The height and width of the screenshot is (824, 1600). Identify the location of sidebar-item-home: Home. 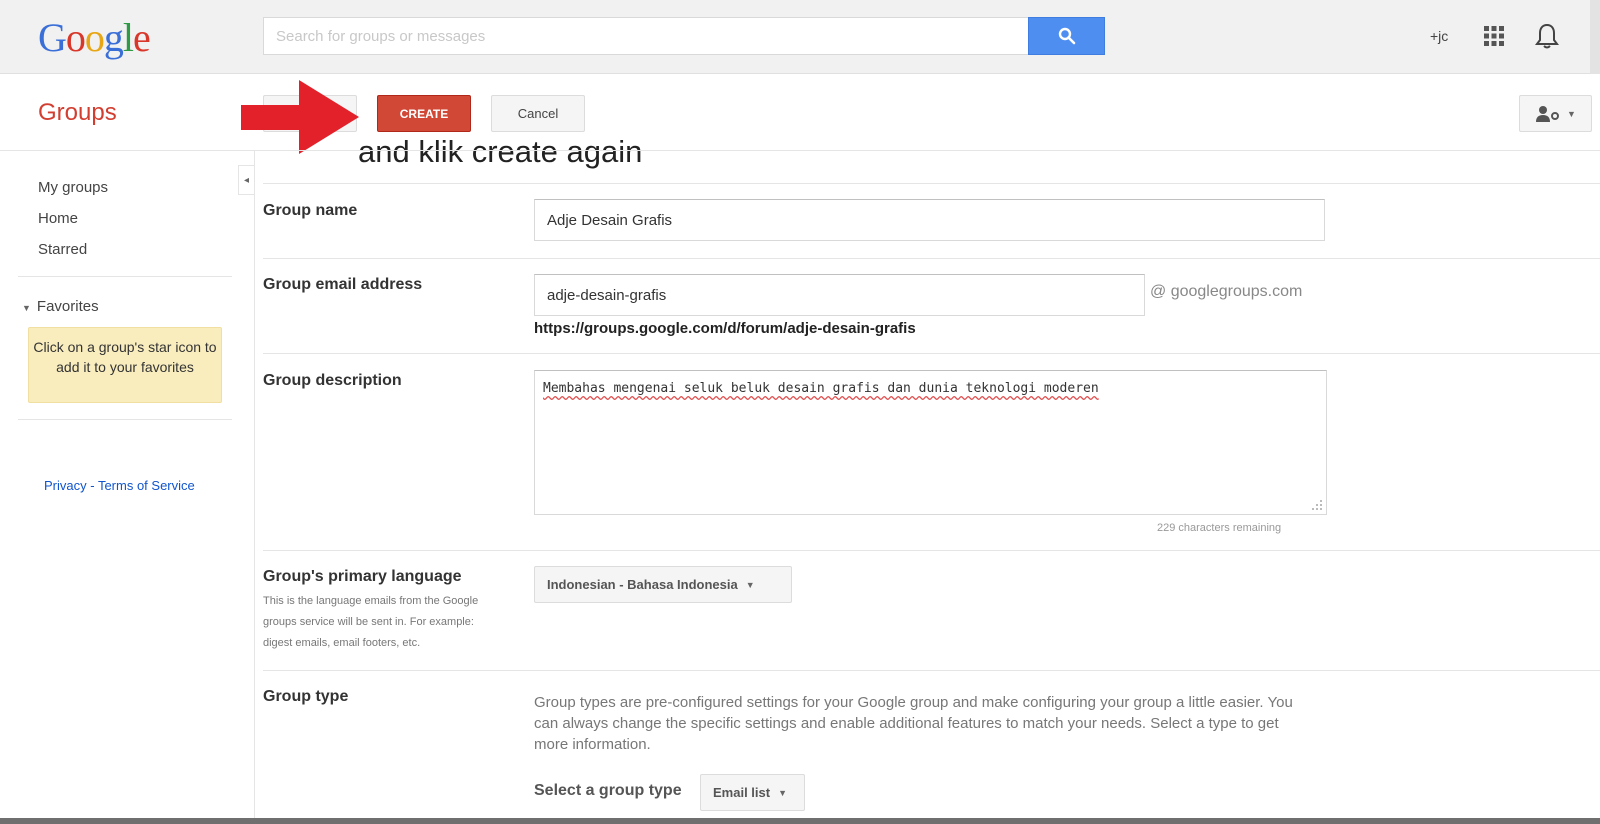
(58, 218).